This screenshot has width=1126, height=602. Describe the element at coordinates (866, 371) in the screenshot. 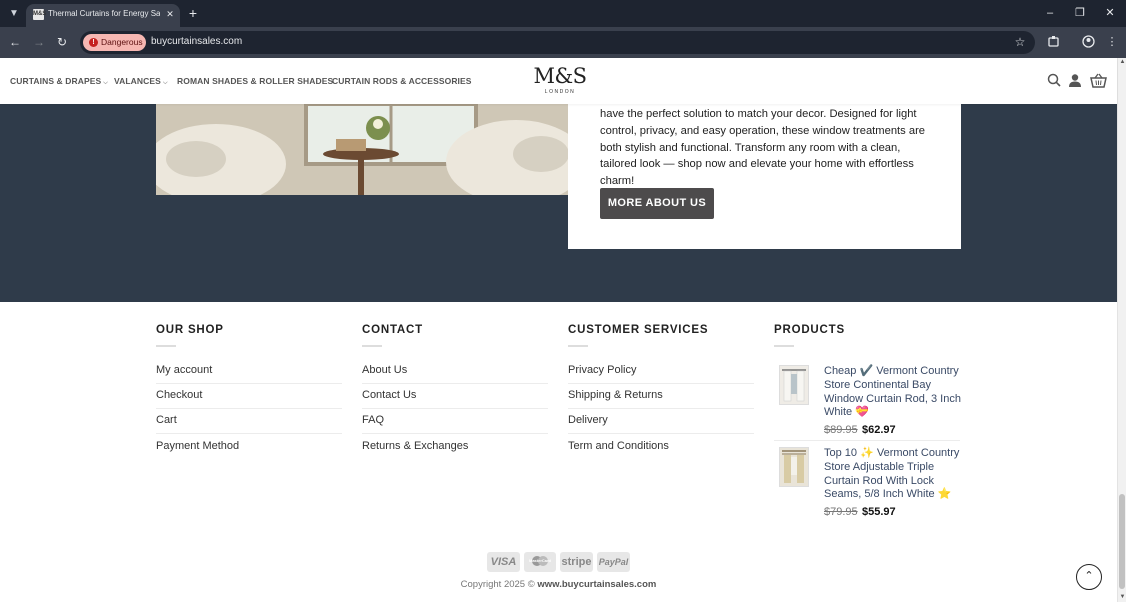

I see `product-emoji: ✔️` at that location.